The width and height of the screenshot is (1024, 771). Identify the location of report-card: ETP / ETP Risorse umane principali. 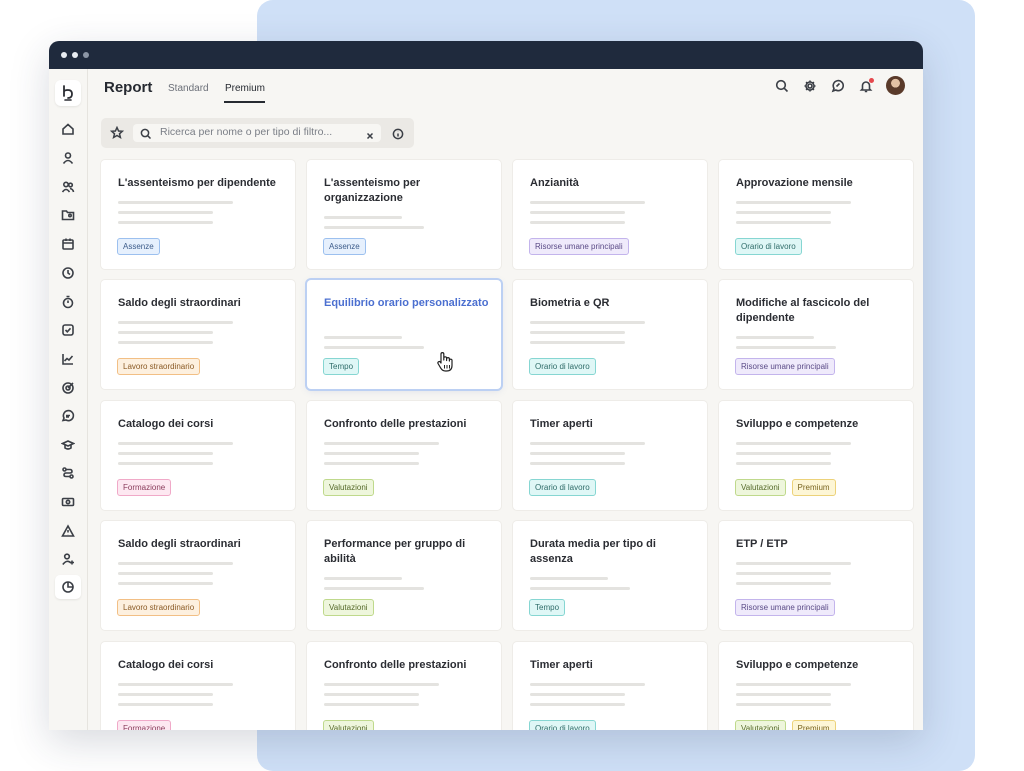
(816, 575).